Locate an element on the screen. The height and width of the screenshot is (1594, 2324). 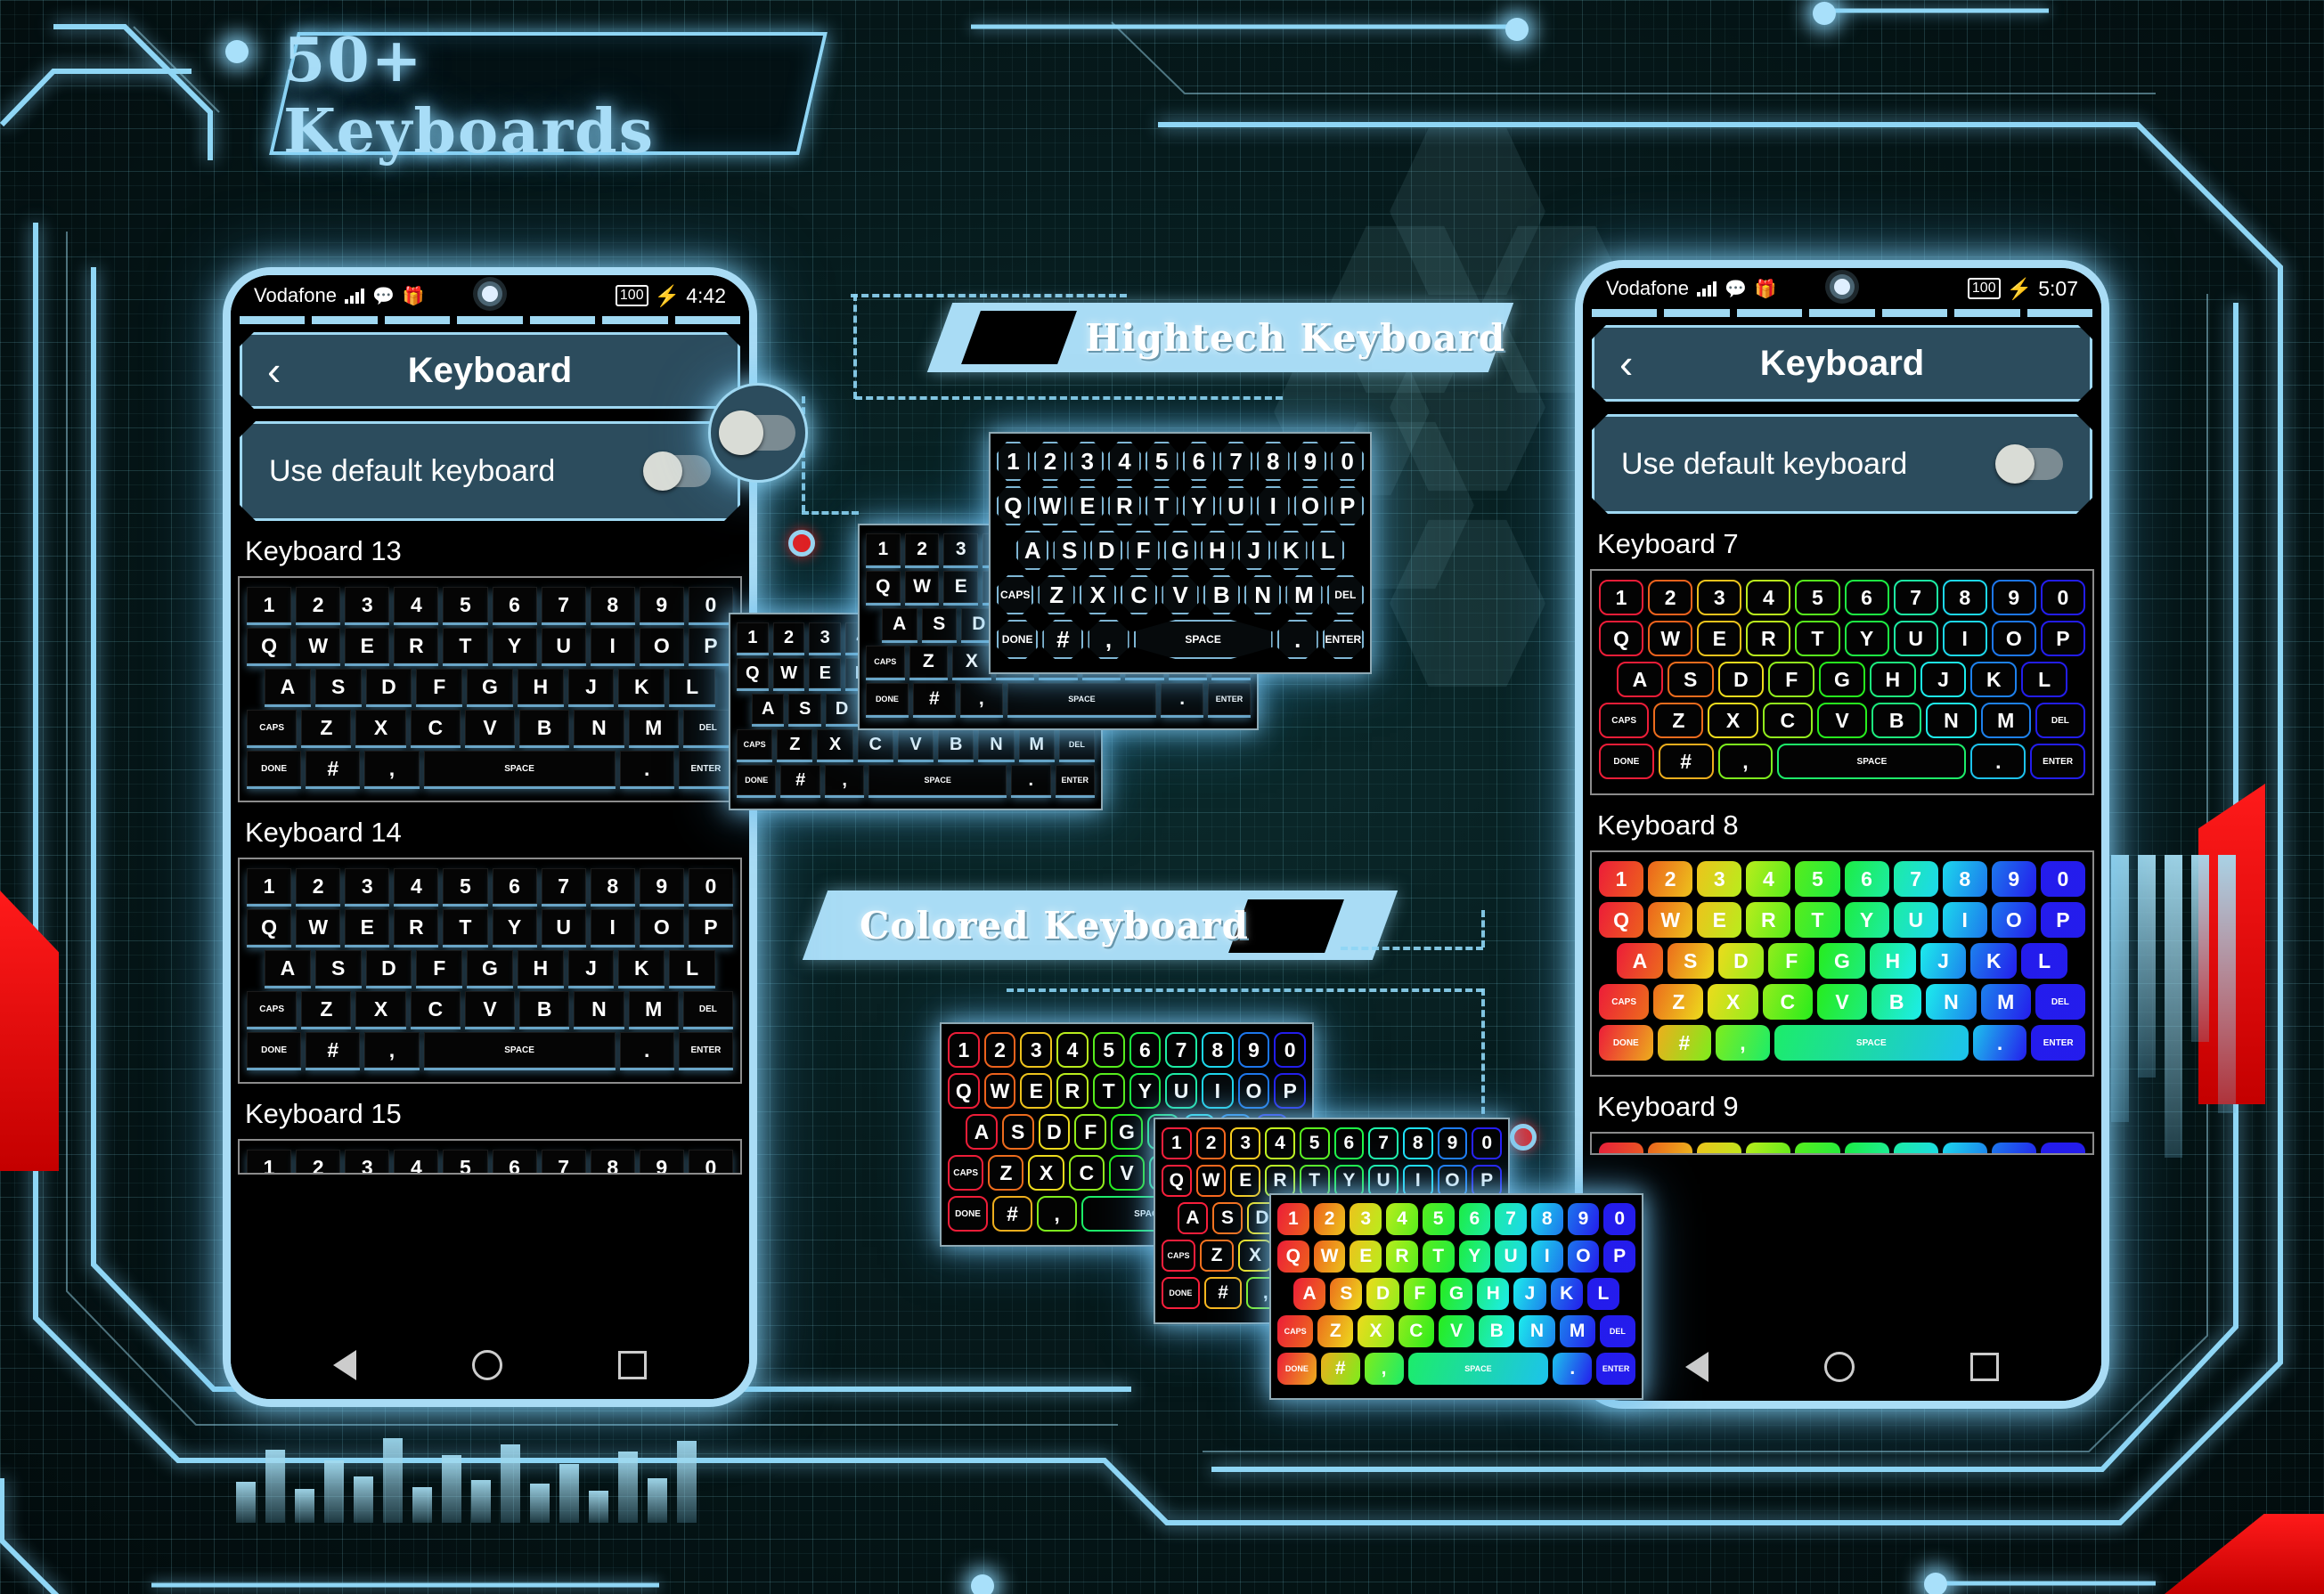
key-y: Y is located at coordinates (1199, 505).